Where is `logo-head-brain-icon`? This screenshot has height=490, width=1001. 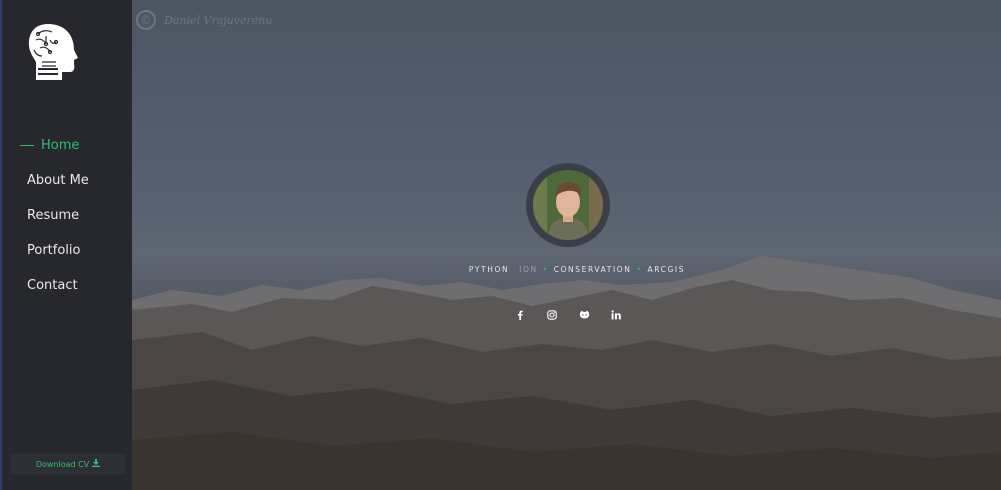
logo-head-brain-icon is located at coordinates (54, 52).